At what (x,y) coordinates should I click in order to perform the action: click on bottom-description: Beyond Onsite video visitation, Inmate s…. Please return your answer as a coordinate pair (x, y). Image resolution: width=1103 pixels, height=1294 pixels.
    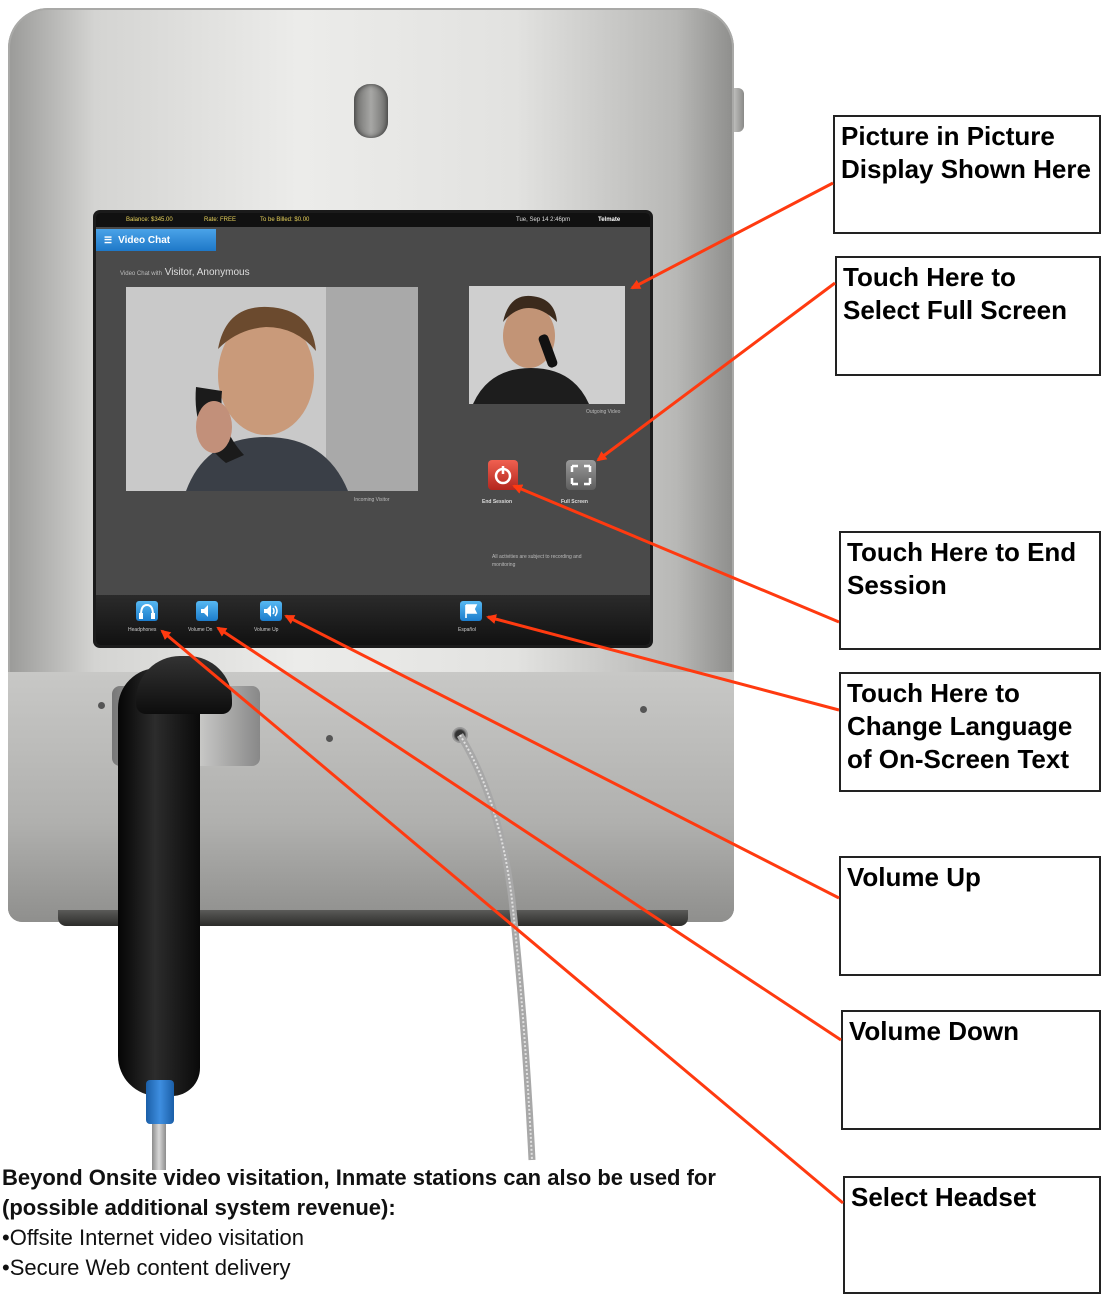
    Looking at the image, I should click on (382, 1223).